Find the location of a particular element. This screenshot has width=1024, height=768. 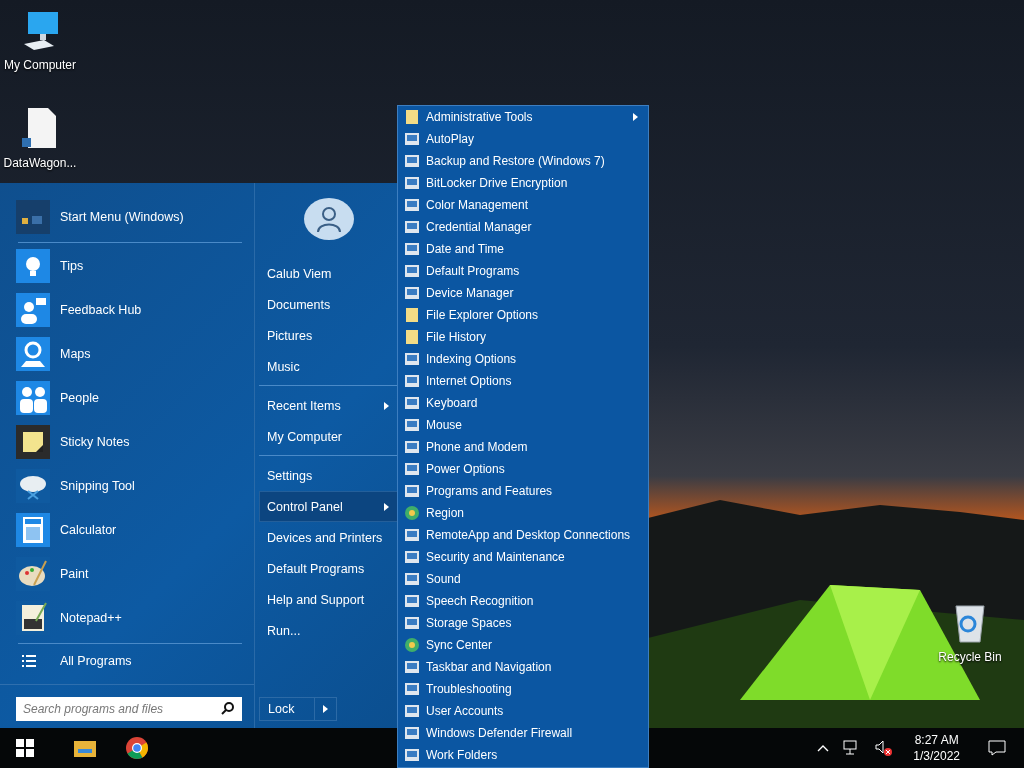

applet-menu-item: AutoPlay is located at coordinates (523, 139).